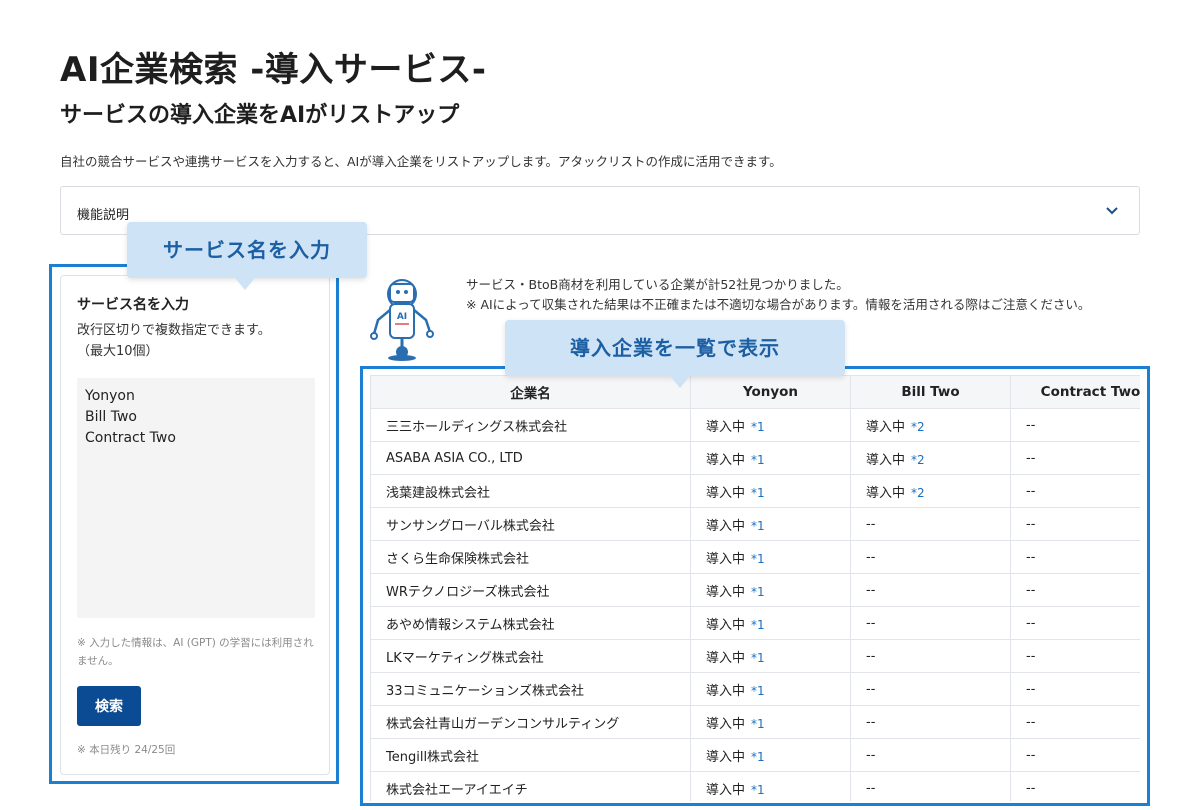 This screenshot has width=1200, height=810. What do you see at coordinates (118, 351) in the screenshot?
I see `help-line-2: （最大10個）` at bounding box center [118, 351].